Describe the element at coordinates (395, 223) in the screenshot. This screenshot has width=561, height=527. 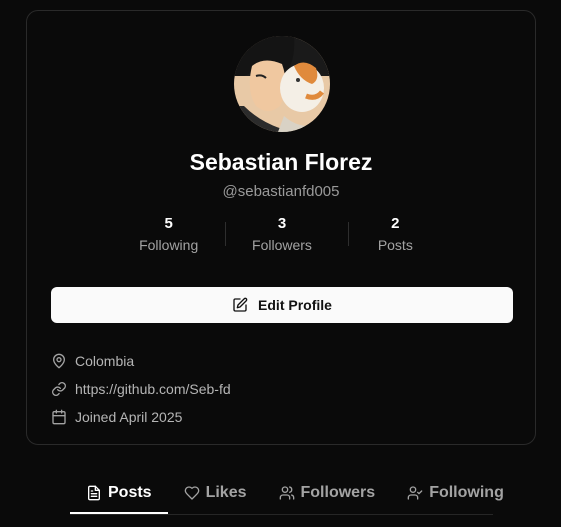
I see `stat-value: 2` at that location.